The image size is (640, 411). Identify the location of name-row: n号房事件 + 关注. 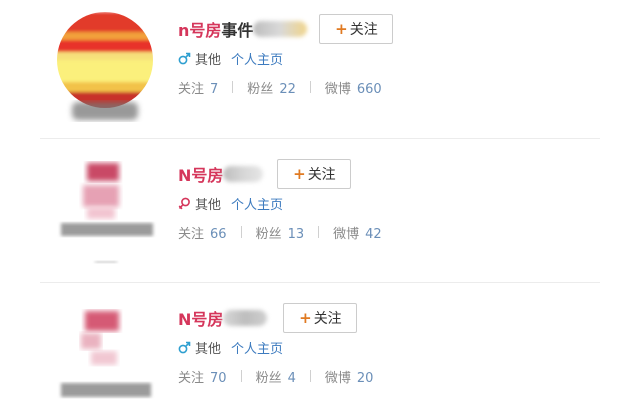
(286, 29).